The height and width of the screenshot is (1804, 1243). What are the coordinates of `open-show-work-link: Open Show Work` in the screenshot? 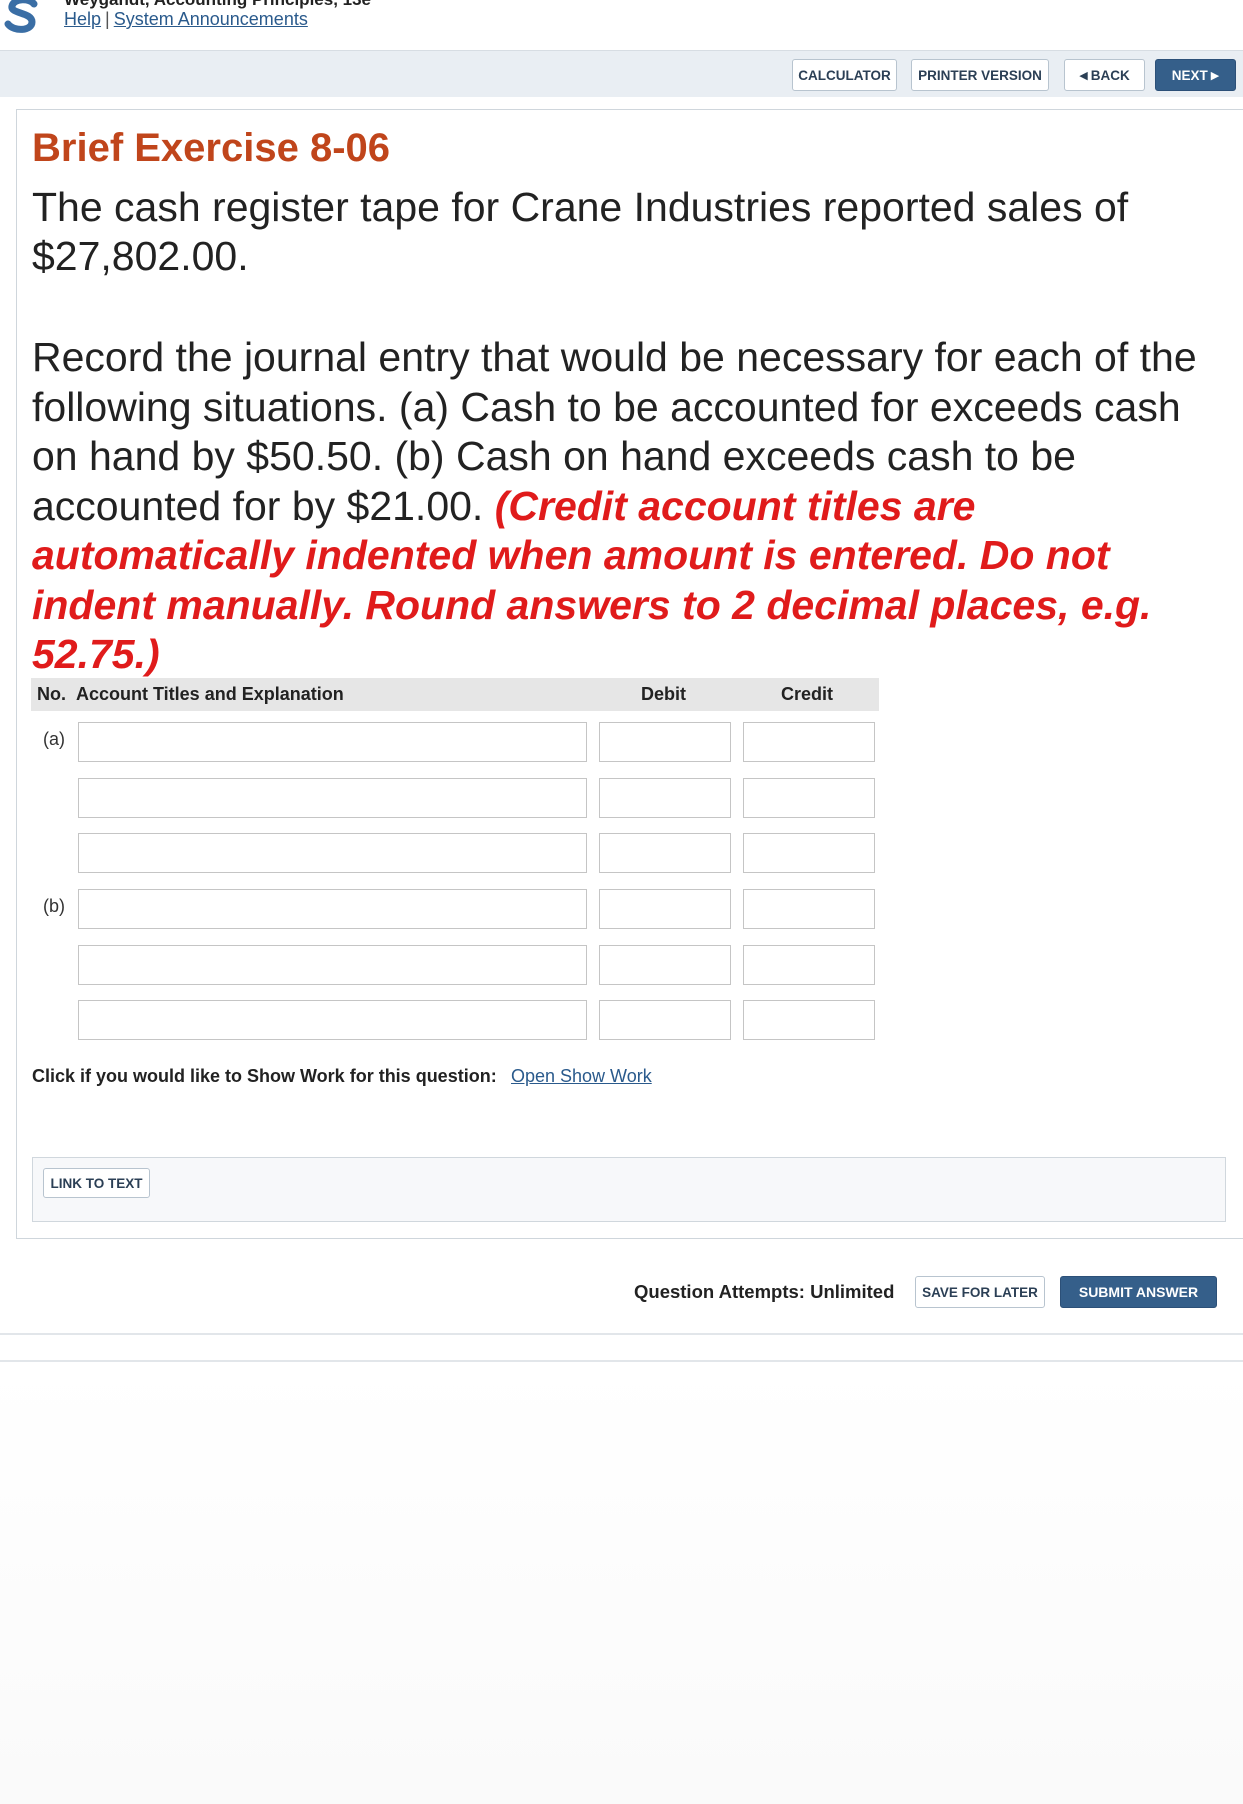 It's located at (581, 1076).